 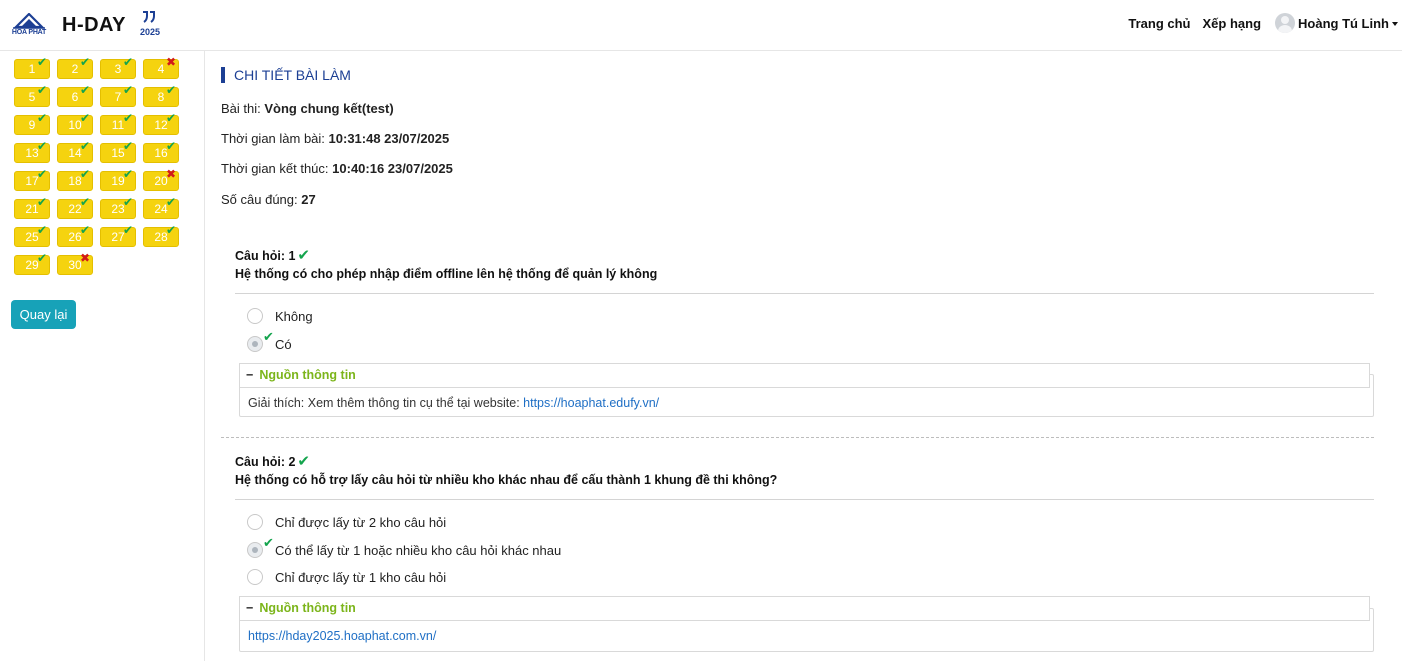 I want to click on question-badge-number: 9, so click(x=32, y=125).